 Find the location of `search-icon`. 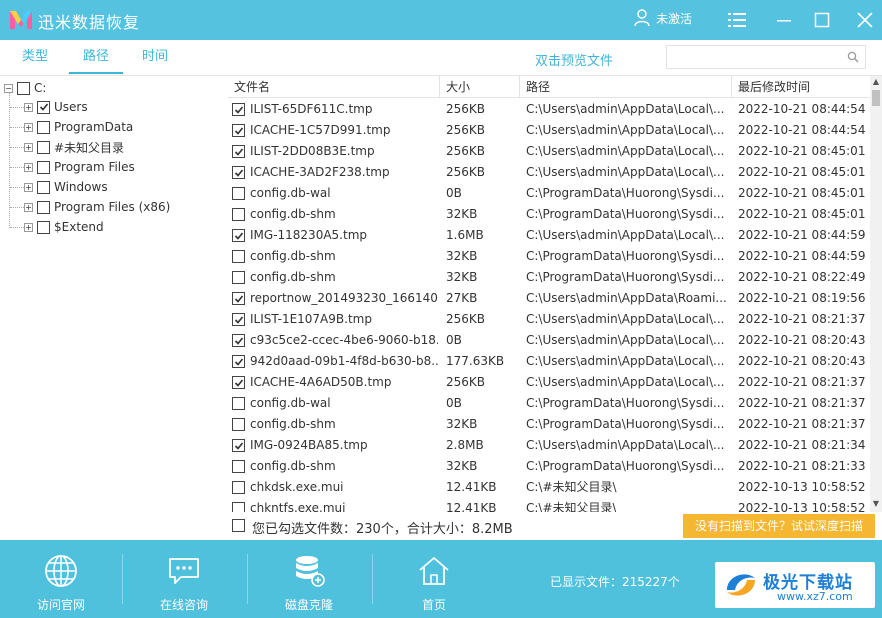

search-icon is located at coordinates (853, 57).